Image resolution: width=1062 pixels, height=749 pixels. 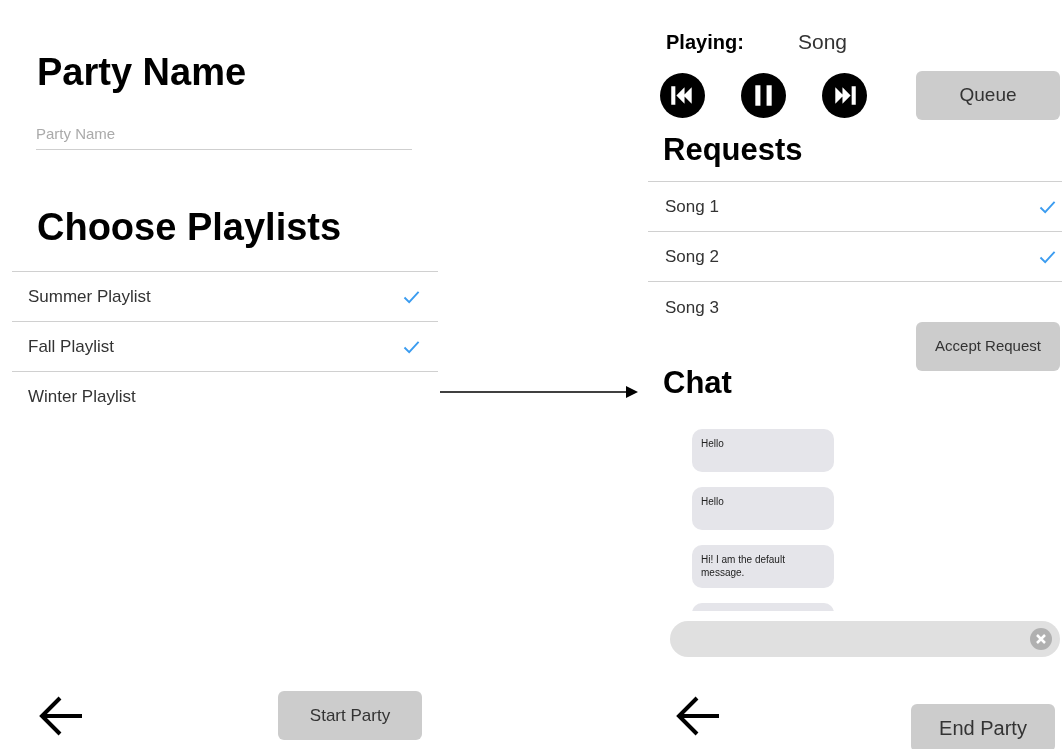 I want to click on accept-request-button: Accept Request, so click(x=988, y=346).